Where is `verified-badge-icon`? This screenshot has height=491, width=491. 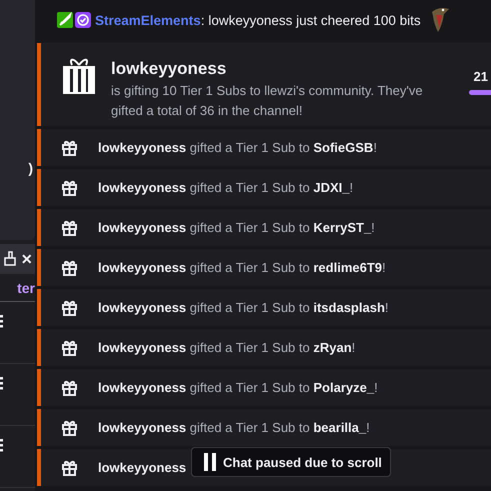 verified-badge-icon is located at coordinates (83, 20).